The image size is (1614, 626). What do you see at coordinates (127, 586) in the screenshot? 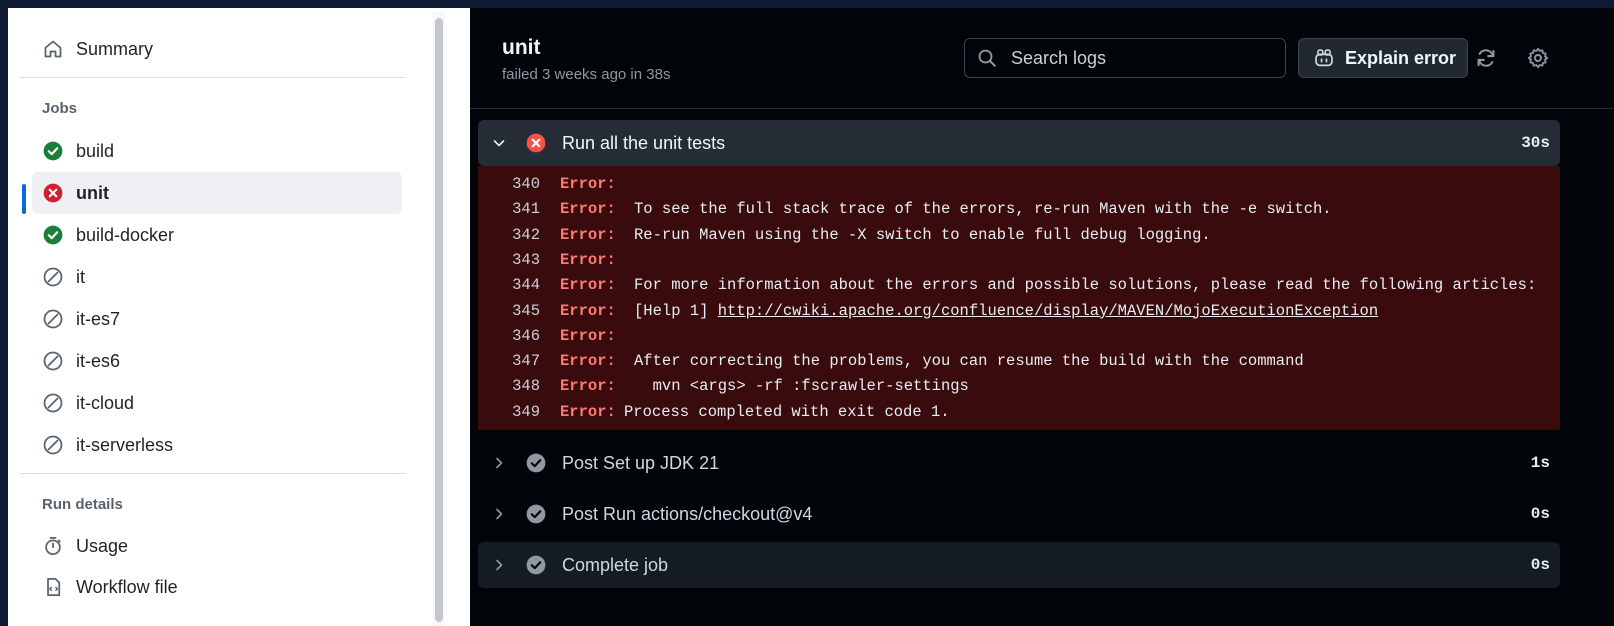
I see `workflow-file-label: Workflow file` at bounding box center [127, 586].